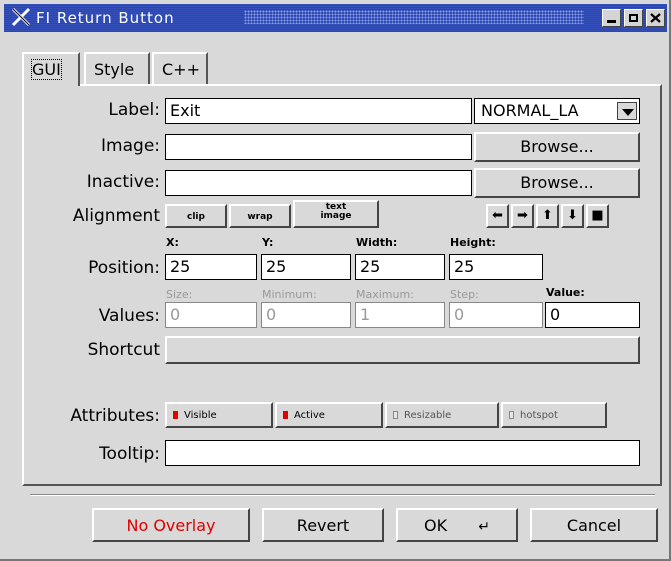 Image resolution: width=671 pixels, height=561 pixels. What do you see at coordinates (633, 18) in the screenshot?
I see `maximize-icon` at bounding box center [633, 18].